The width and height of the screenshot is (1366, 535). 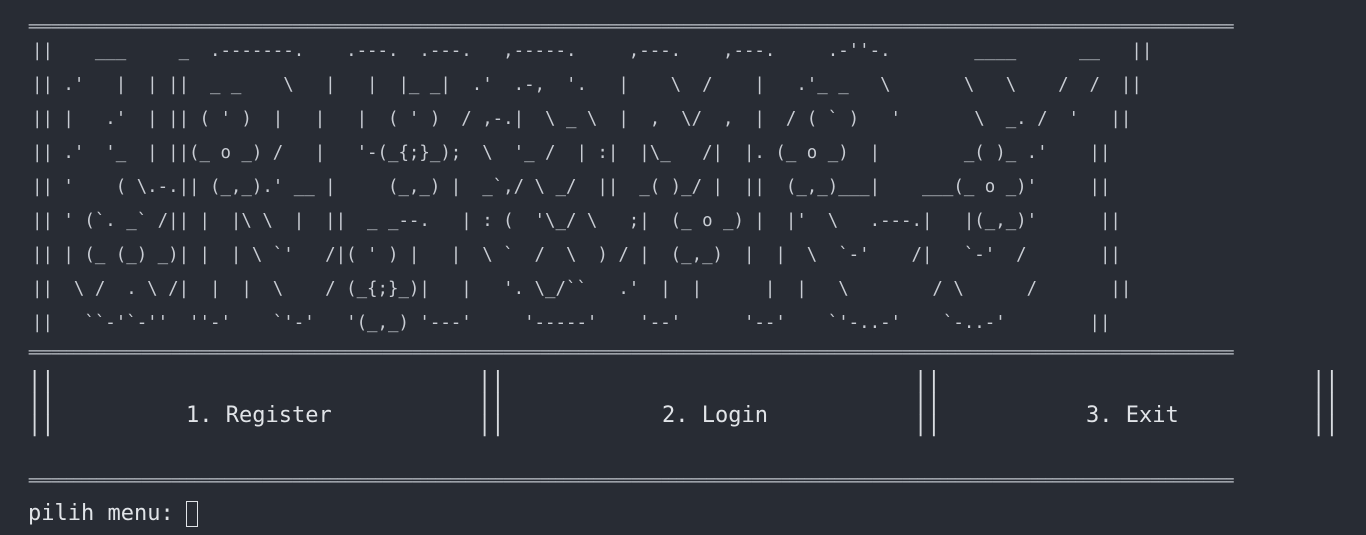 What do you see at coordinates (1132, 415) in the screenshot?
I see `menu-option-exit: 3. Exit` at bounding box center [1132, 415].